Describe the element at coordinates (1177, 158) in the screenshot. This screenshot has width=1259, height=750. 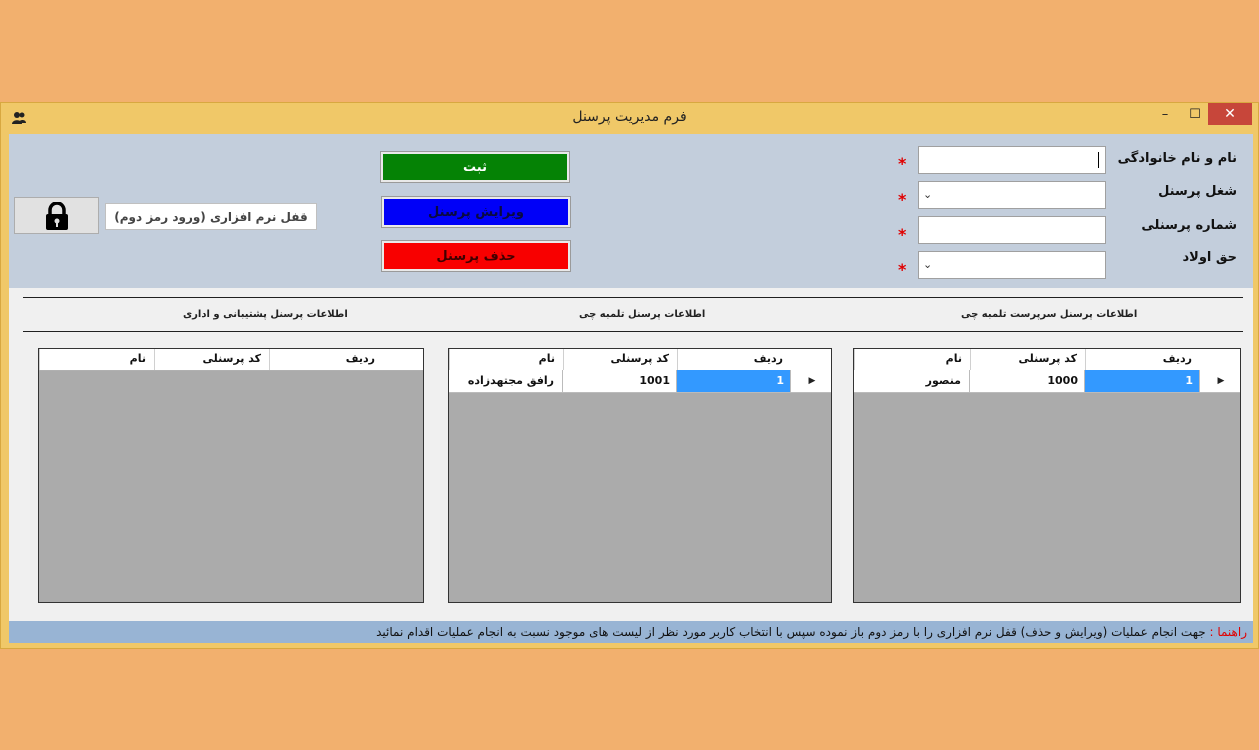
I see `field-label-fullname: نام و نام خانوادگی` at that location.